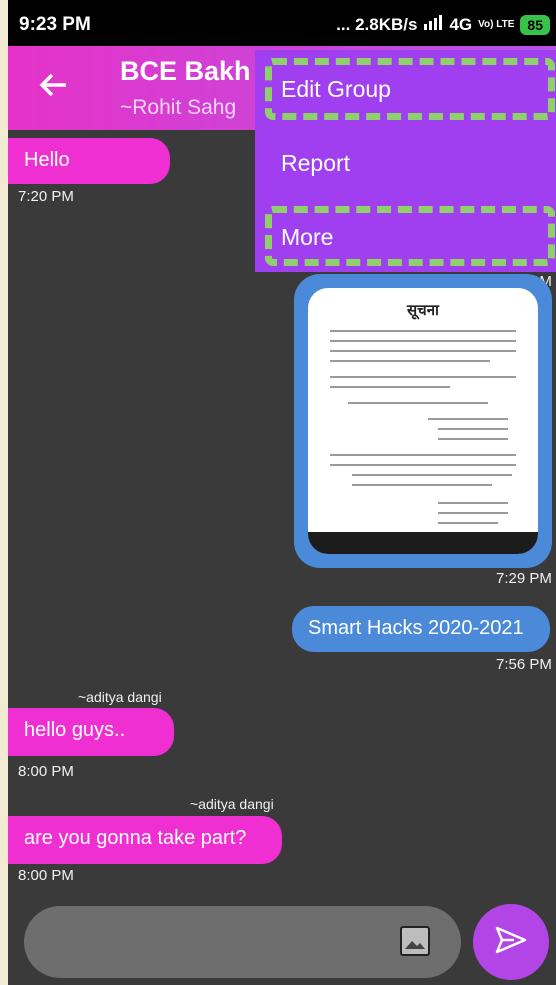 The height and width of the screenshot is (985, 556). I want to click on back-arrow-icon, so click(53, 88).